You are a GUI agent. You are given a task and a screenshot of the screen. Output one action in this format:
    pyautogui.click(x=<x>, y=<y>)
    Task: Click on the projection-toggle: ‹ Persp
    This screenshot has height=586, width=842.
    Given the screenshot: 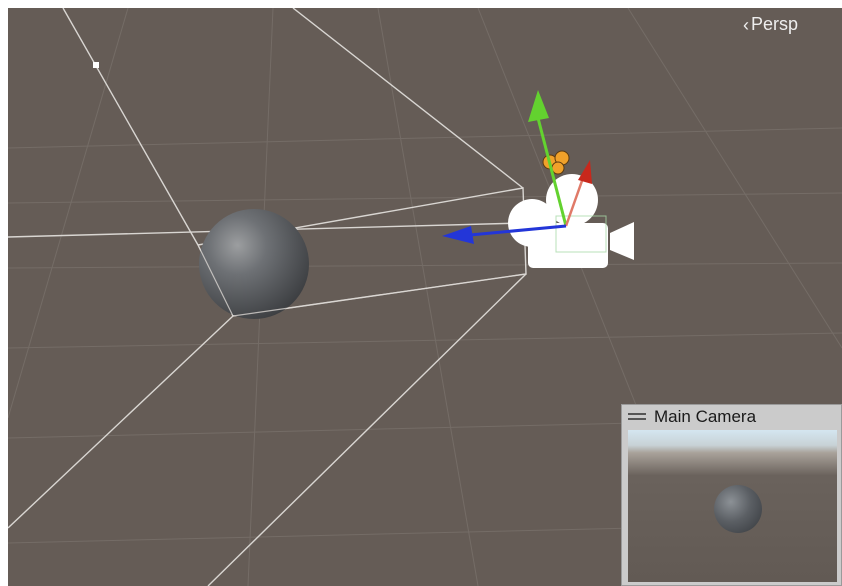 What is the action you would take?
    pyautogui.click(x=770, y=24)
    